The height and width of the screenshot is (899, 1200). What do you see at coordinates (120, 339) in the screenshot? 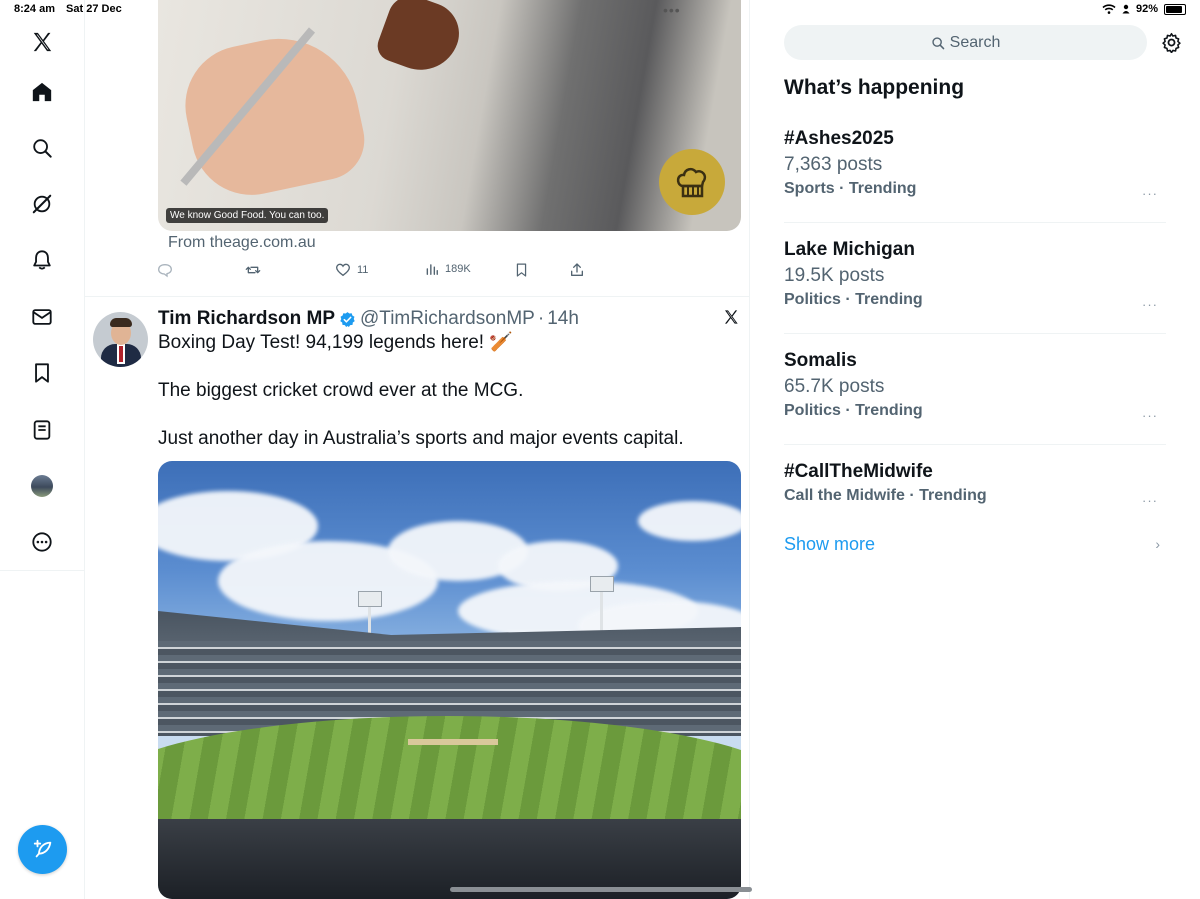
I see `author-avatar` at bounding box center [120, 339].